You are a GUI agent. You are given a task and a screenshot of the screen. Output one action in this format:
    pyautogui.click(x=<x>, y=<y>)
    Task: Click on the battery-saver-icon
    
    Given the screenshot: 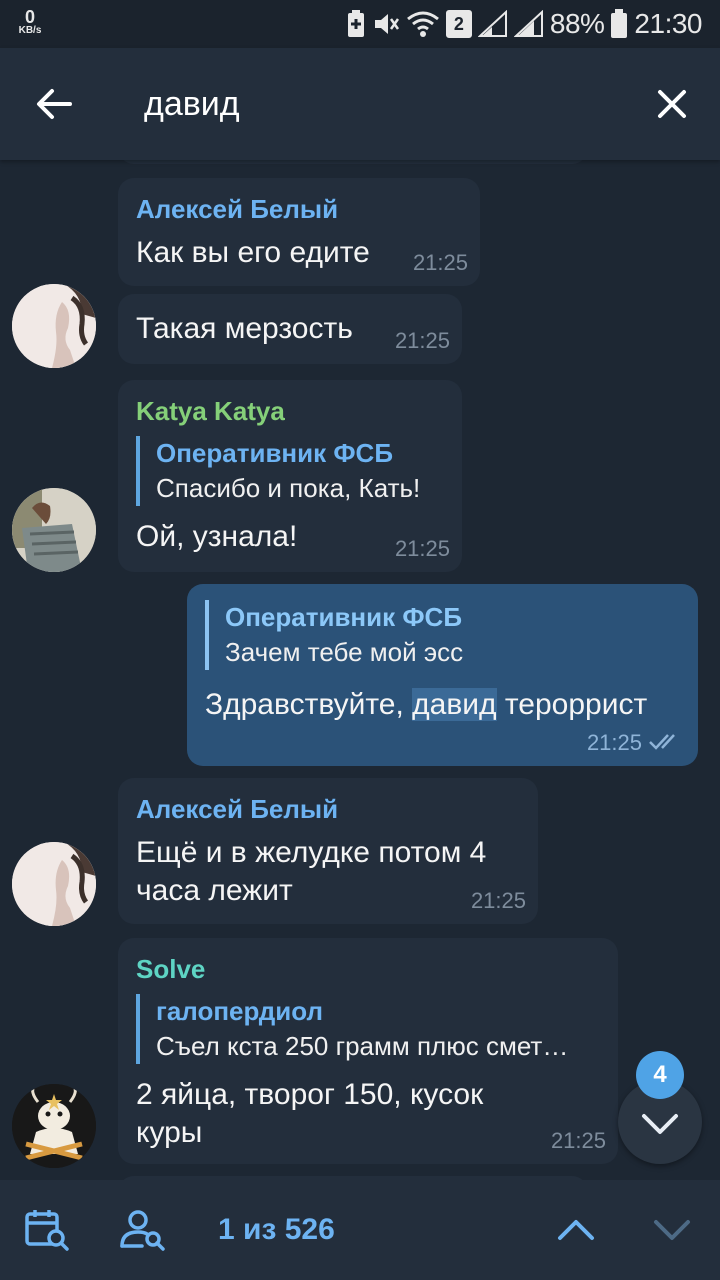 What is the action you would take?
    pyautogui.click(x=355, y=23)
    